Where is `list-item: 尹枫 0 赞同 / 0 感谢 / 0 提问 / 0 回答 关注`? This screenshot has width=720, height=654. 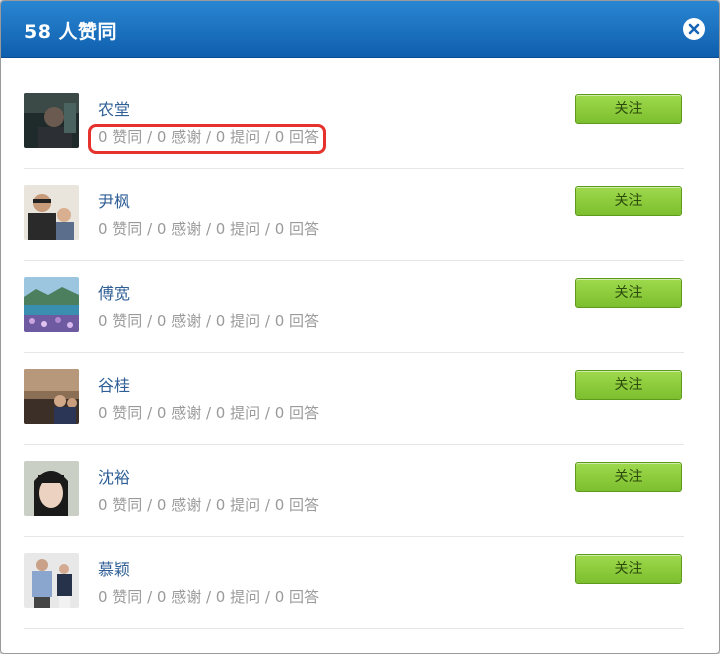 list-item: 尹枫 0 赞同 / 0 感谢 / 0 提问 / 0 回答 关注 is located at coordinates (354, 215).